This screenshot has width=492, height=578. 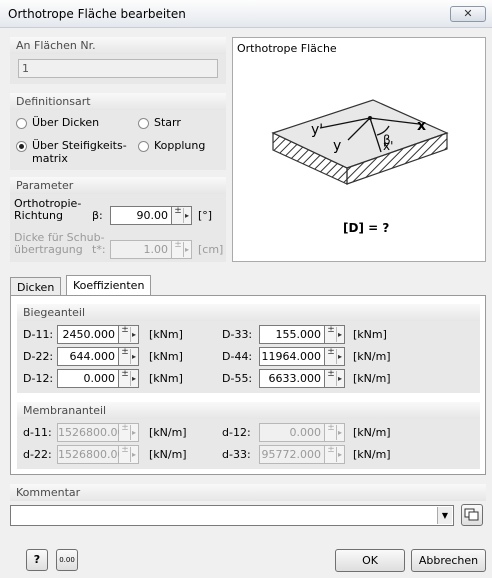 I want to click on cancel-button: Abbrechen, so click(x=448, y=560).